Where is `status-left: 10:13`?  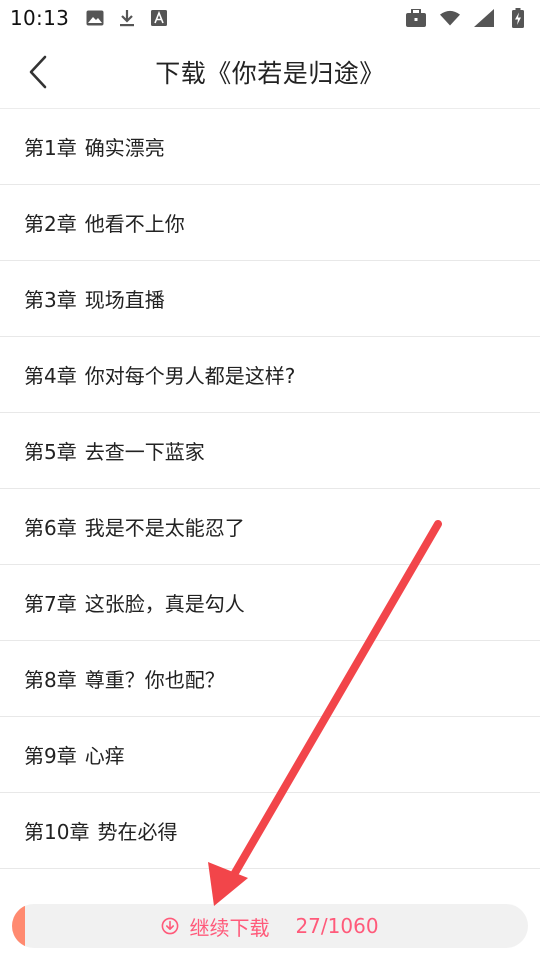
status-left: 10:13 is located at coordinates (89, 18).